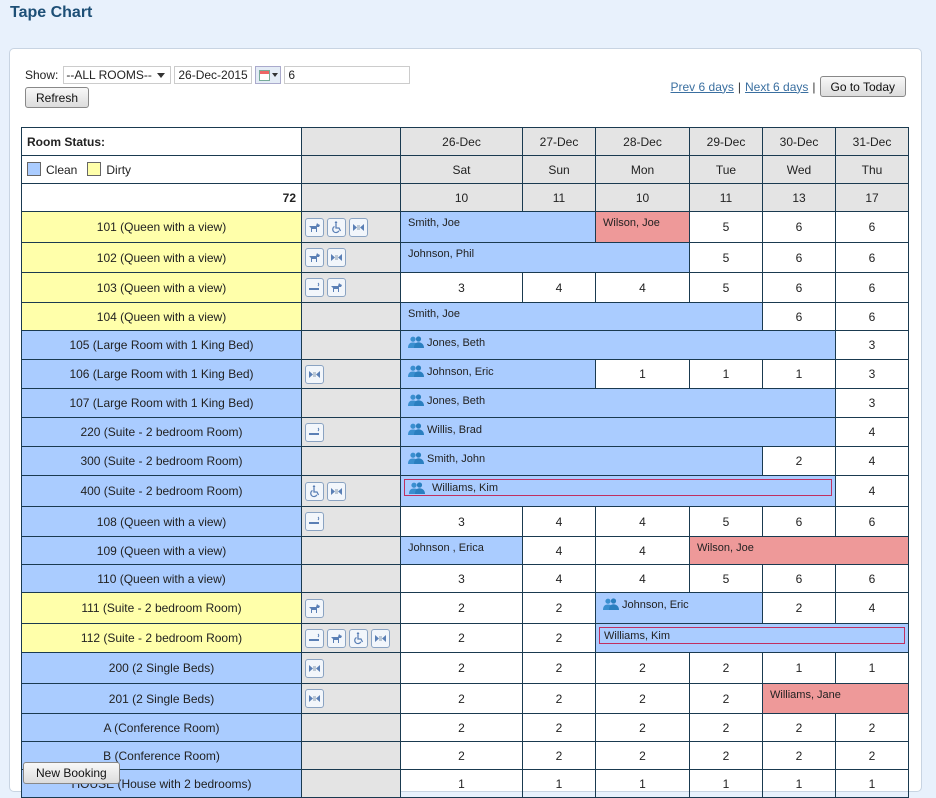 This screenshot has height=798, width=936. What do you see at coordinates (268, 75) in the screenshot?
I see `calendar-button` at bounding box center [268, 75].